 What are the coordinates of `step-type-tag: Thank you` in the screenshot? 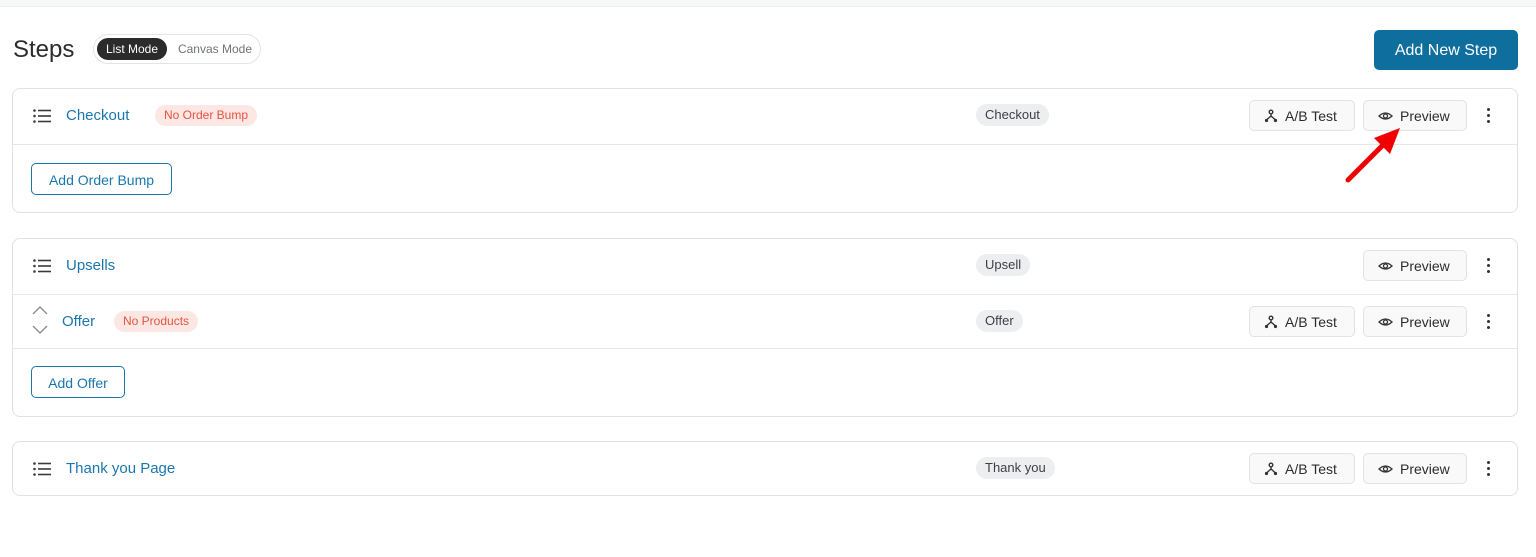 It's located at (1015, 468).